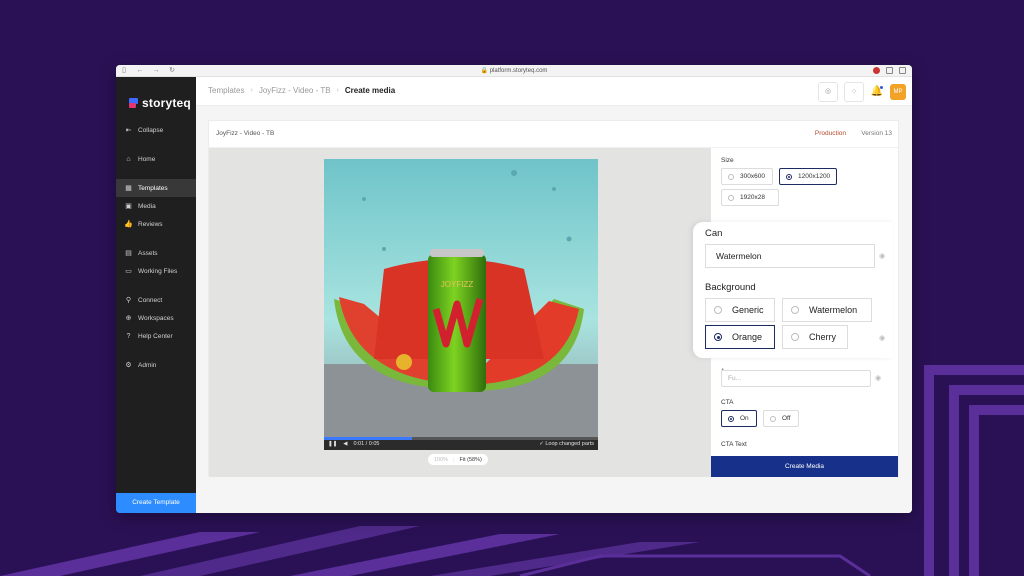 Image resolution: width=1024 pixels, height=576 pixels. I want to click on logo-text: storyteq, so click(166, 102).